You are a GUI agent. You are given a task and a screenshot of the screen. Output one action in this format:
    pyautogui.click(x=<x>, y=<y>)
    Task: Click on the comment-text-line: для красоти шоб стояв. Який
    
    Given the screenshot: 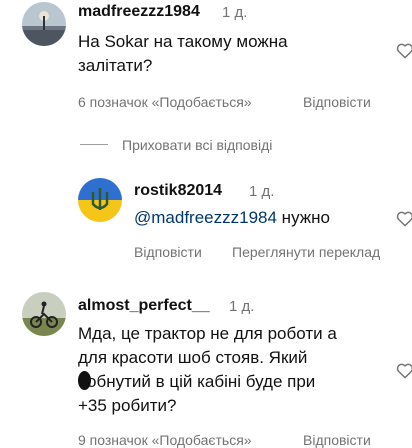 What is the action you would take?
    pyautogui.click(x=193, y=357)
    